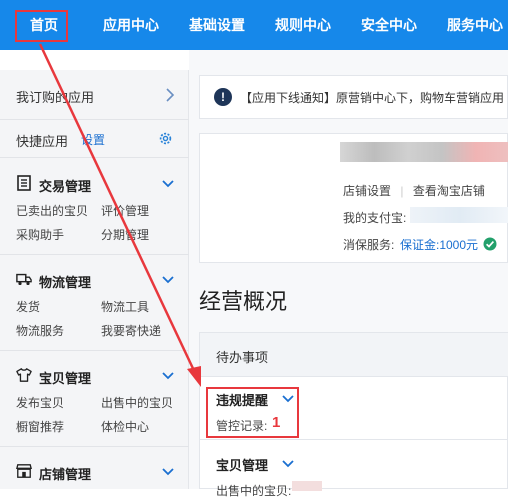 Image resolution: width=508 pixels, height=499 pixels. I want to click on group-title-trade: 交易管理, so click(65, 185).